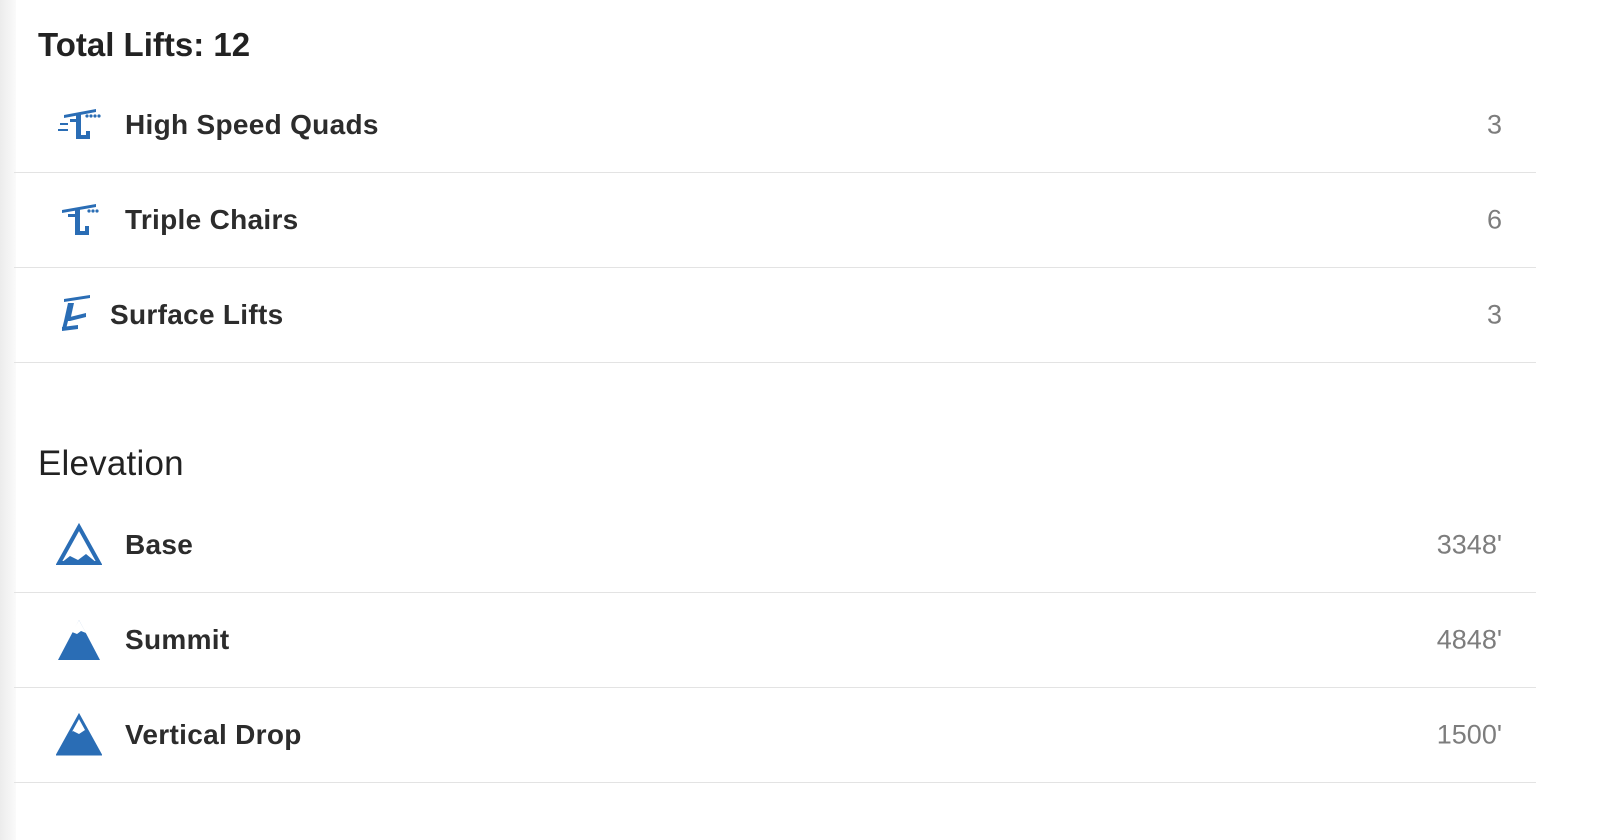  What do you see at coordinates (159, 544) in the screenshot?
I see `list-item-label: Base` at bounding box center [159, 544].